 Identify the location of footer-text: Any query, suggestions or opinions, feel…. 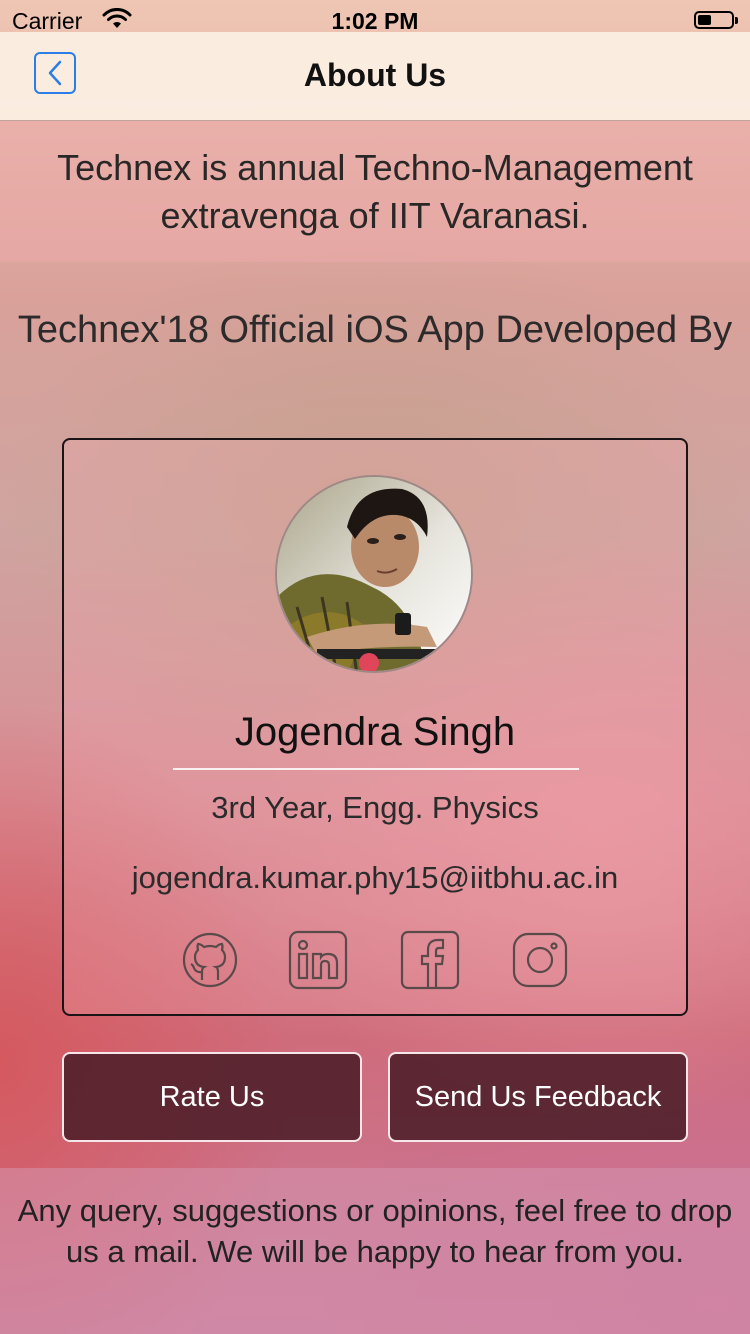
(375, 1231).